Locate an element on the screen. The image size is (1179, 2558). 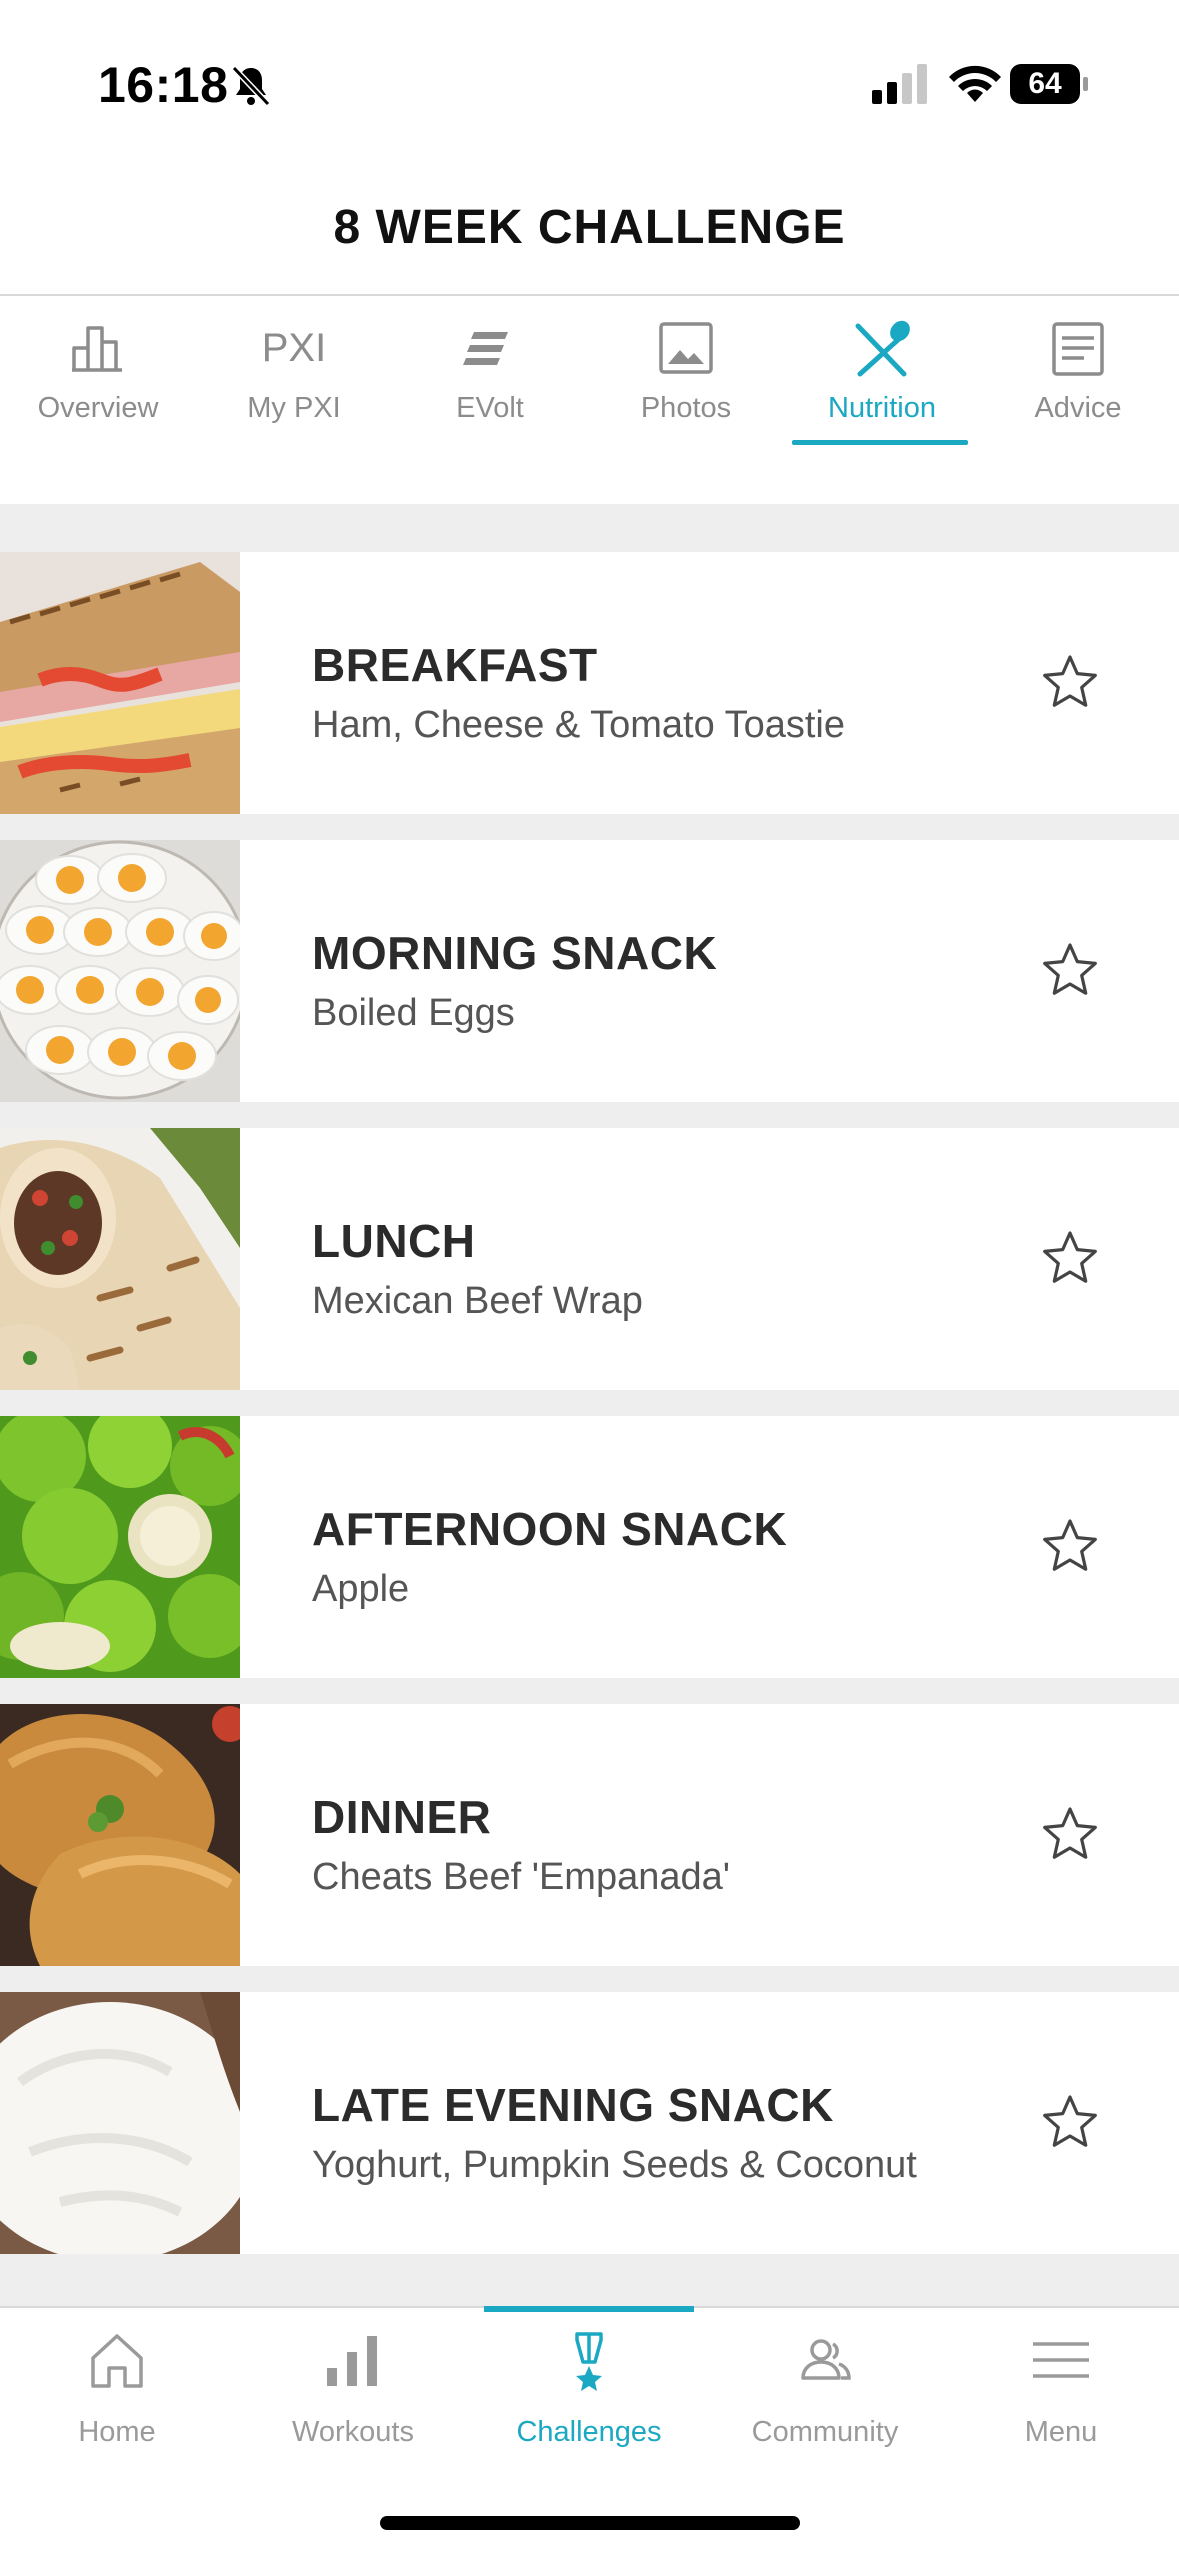
meal-dish: Apple is located at coordinates (361, 1589).